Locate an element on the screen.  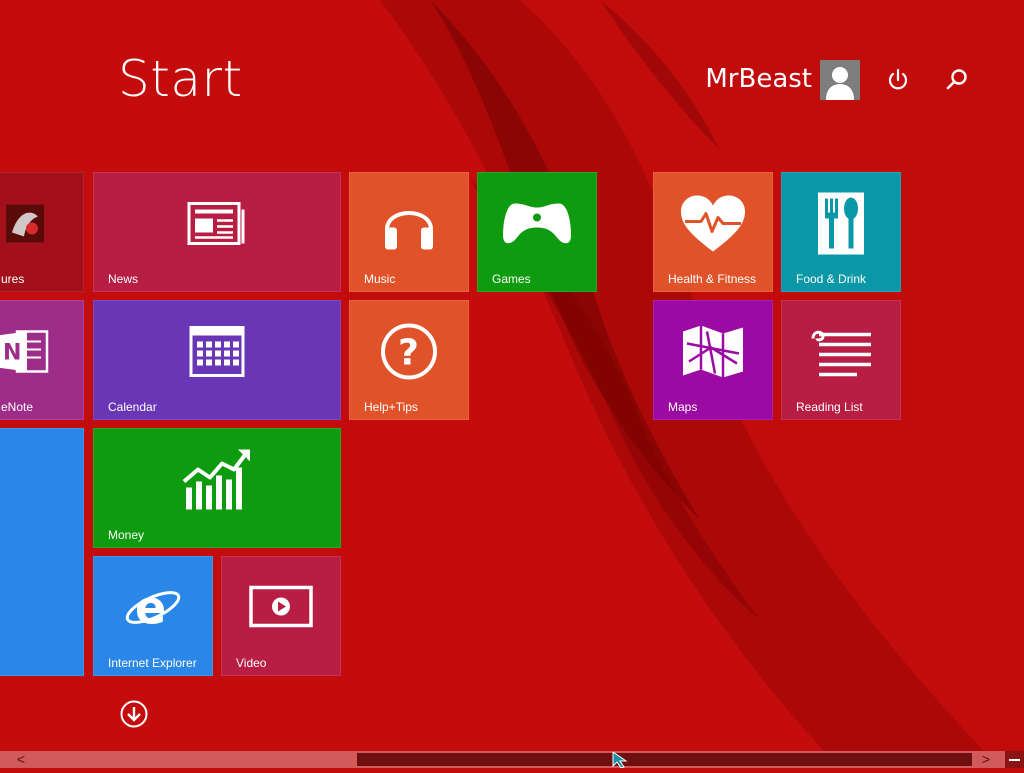
pictures-icon is located at coordinates (25, 226).